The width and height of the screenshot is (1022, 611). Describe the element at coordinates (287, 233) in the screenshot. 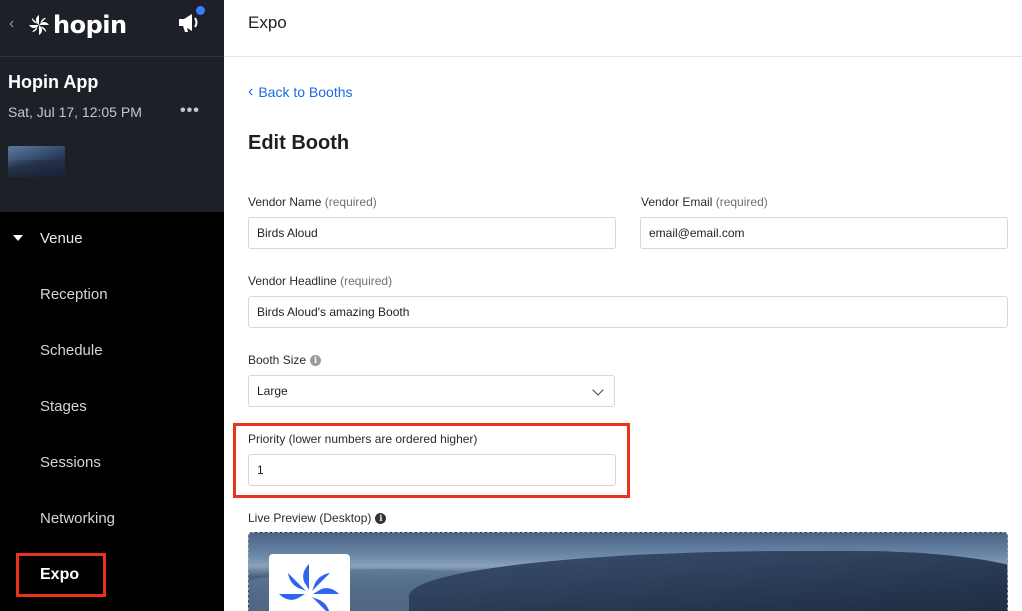

I see `vendor-name-value: Birds Aloud` at that location.